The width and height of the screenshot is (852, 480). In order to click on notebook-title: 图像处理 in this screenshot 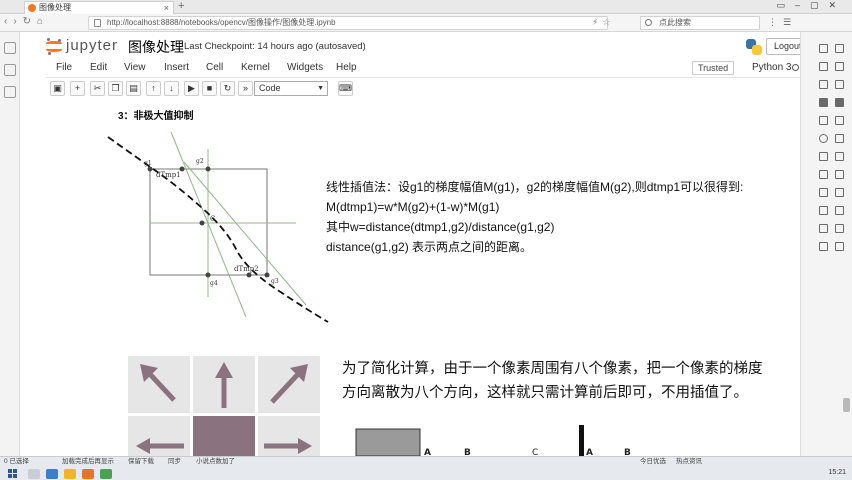, I will do `click(156, 47)`.